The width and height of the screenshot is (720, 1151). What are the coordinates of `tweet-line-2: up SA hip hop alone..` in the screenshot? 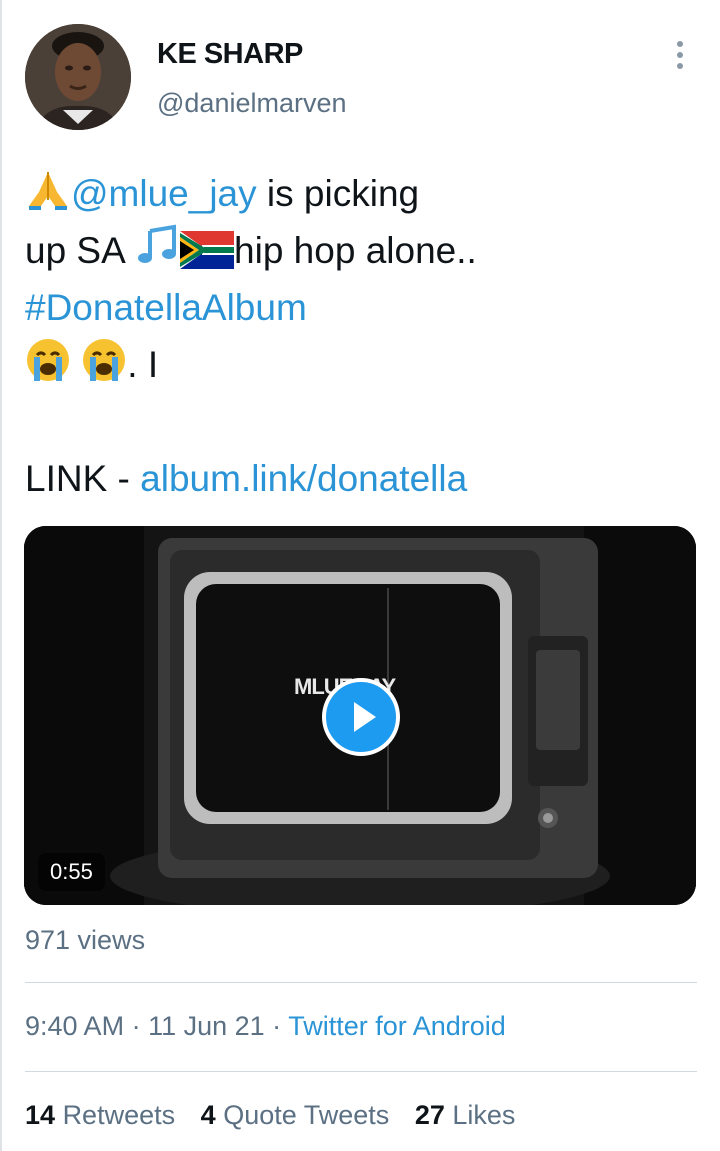 It's located at (355, 250).